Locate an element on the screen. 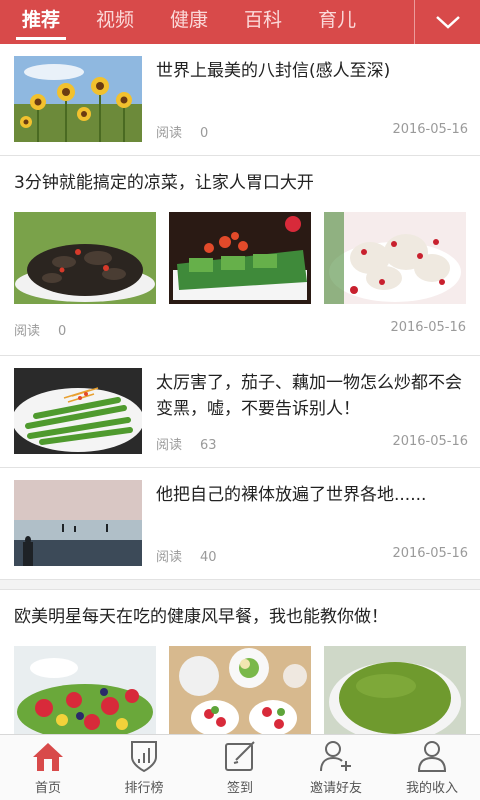  top-tab-bar: 推荐 视频 健康 百科 育儿 is located at coordinates (240, 22).